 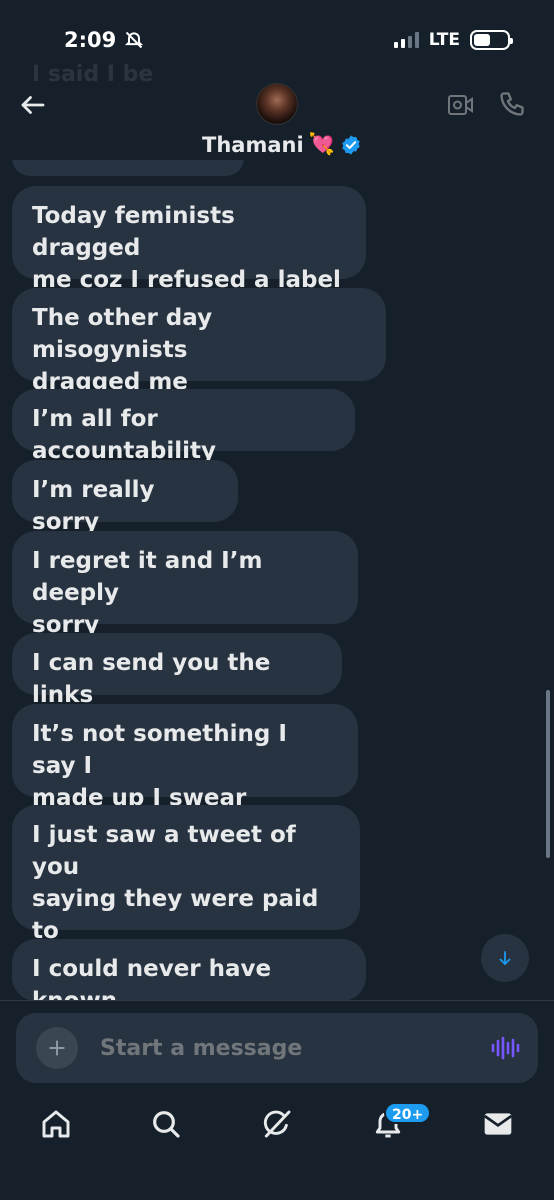 I want to click on composer-divider, so click(x=277, y=1000).